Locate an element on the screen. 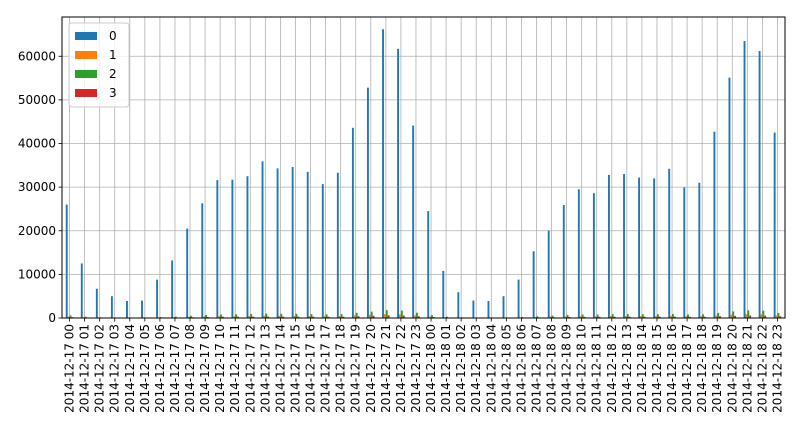 This screenshot has width=800, height=433. x-tick-label: 2014-12-18 21 is located at coordinates (747, 368).